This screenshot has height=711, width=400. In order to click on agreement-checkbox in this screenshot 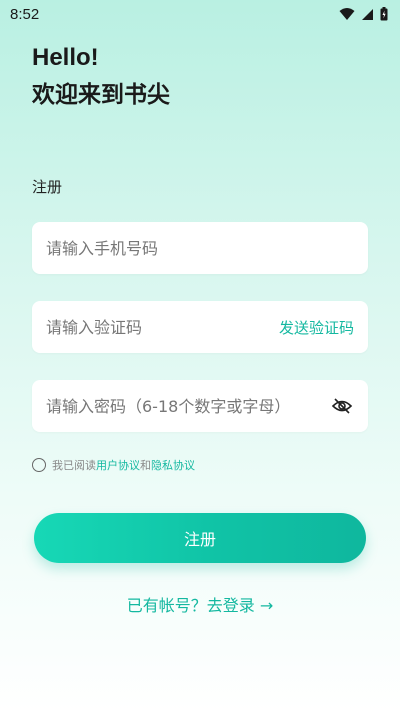, I will do `click(39, 465)`.